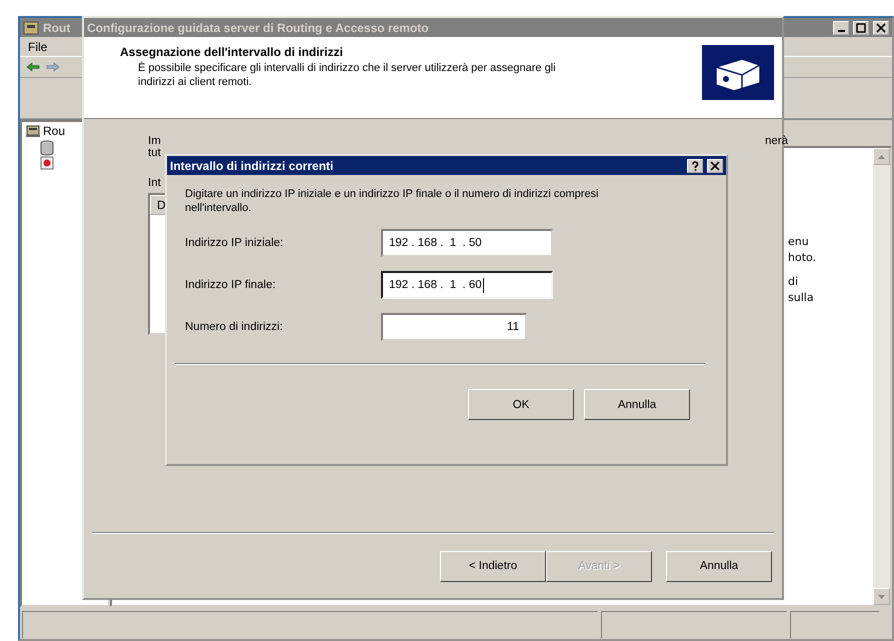 The image size is (894, 641). Describe the element at coordinates (232, 52) in the screenshot. I see `wizard-heading: Assegnazione dell'intervallo di indirizzi` at that location.